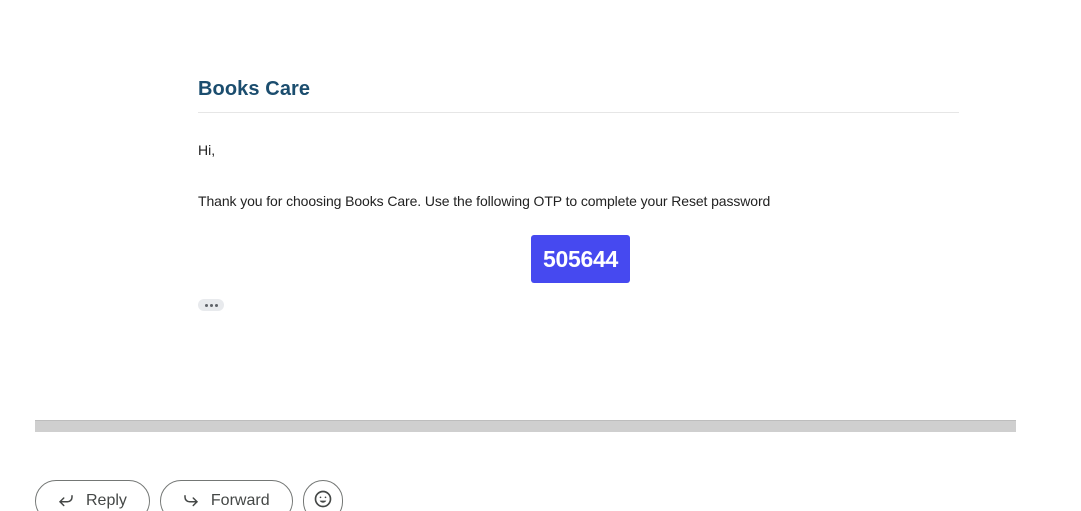 The image size is (1081, 511). Describe the element at coordinates (578, 112) in the screenshot. I see `brand-divider` at that location.